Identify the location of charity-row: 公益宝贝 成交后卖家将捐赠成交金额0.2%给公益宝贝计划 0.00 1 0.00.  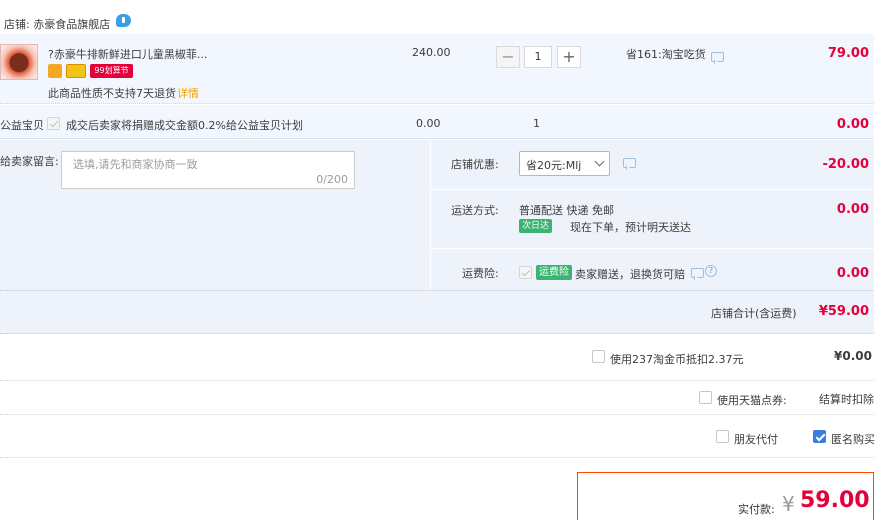
(437, 122).